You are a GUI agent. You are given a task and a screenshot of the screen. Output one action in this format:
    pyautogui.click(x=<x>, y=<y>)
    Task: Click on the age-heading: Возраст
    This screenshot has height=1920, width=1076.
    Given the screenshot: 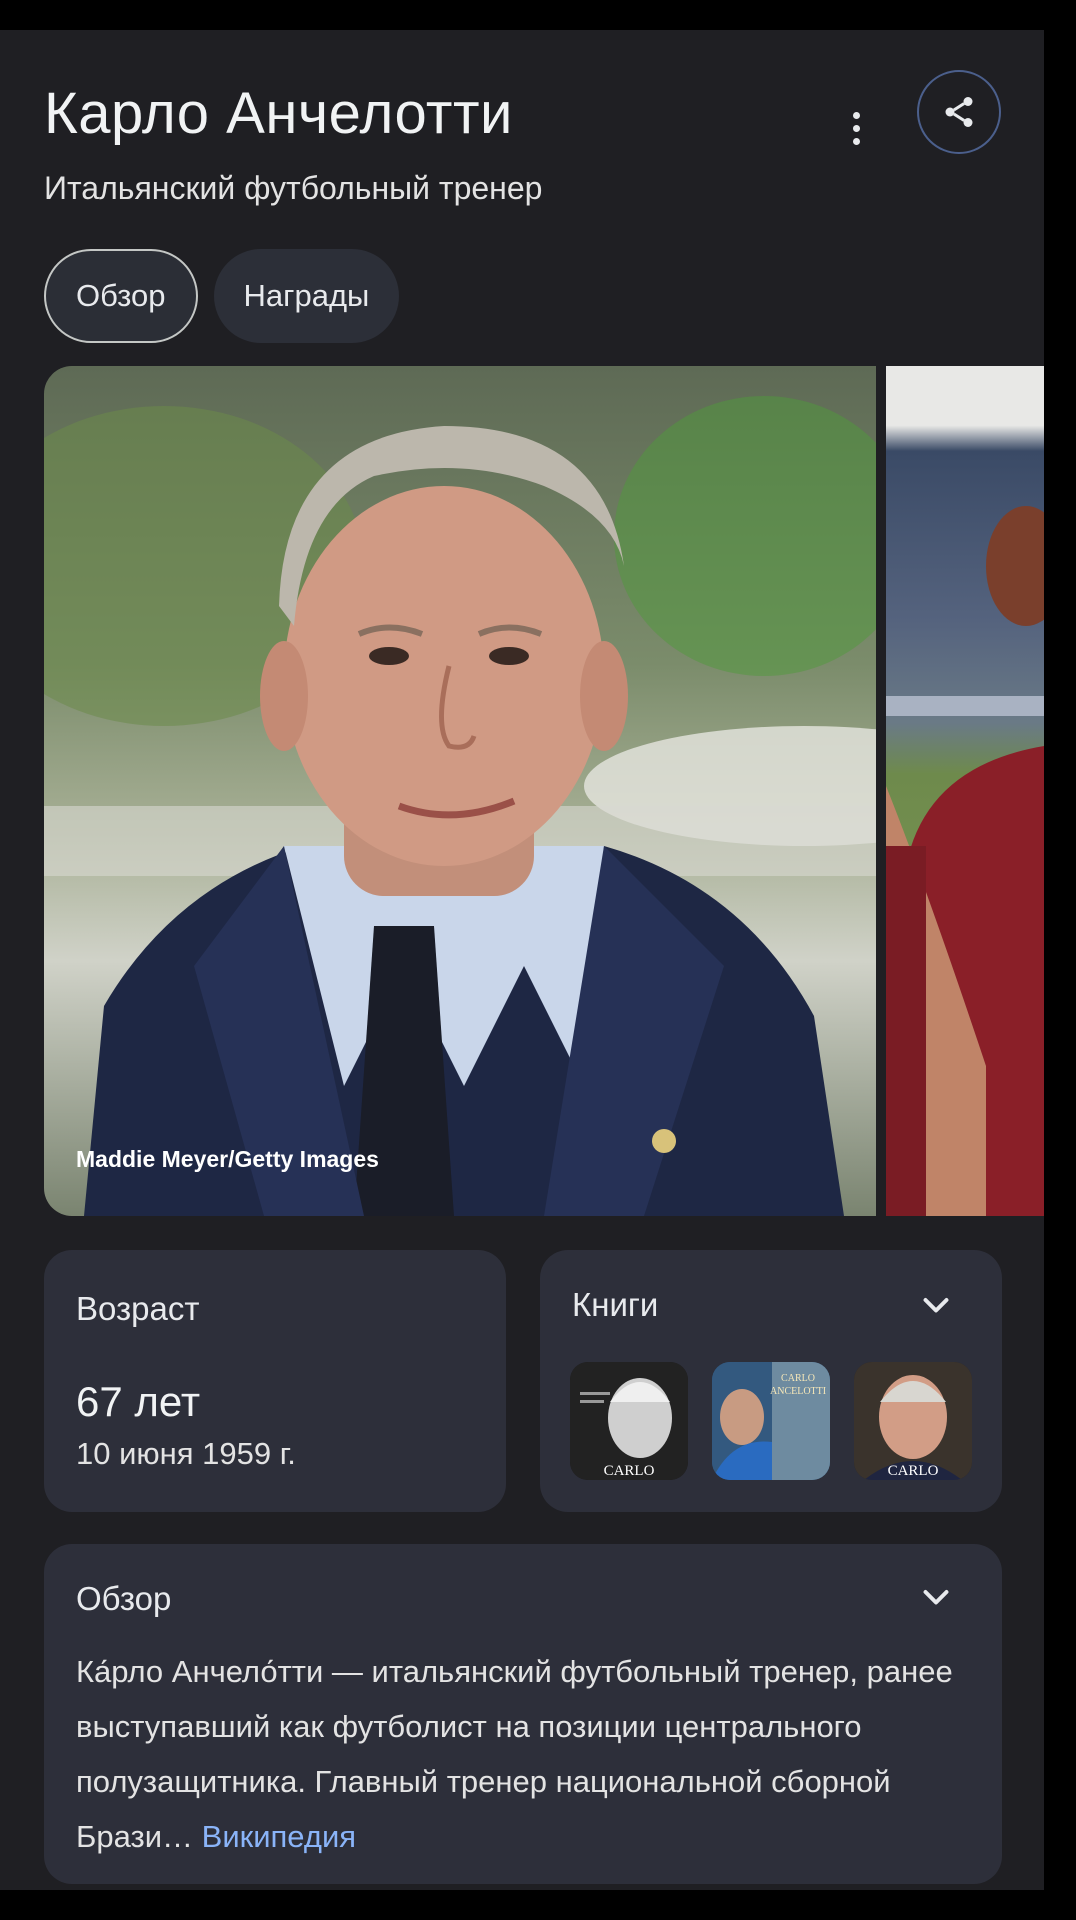 What is the action you would take?
    pyautogui.click(x=138, y=1308)
    